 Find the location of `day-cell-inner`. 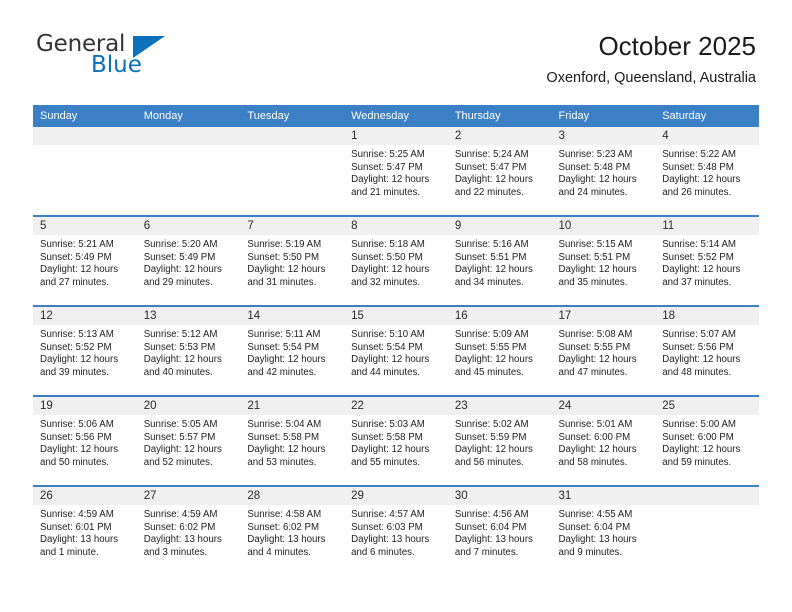

day-cell-inner is located at coordinates (292, 171).